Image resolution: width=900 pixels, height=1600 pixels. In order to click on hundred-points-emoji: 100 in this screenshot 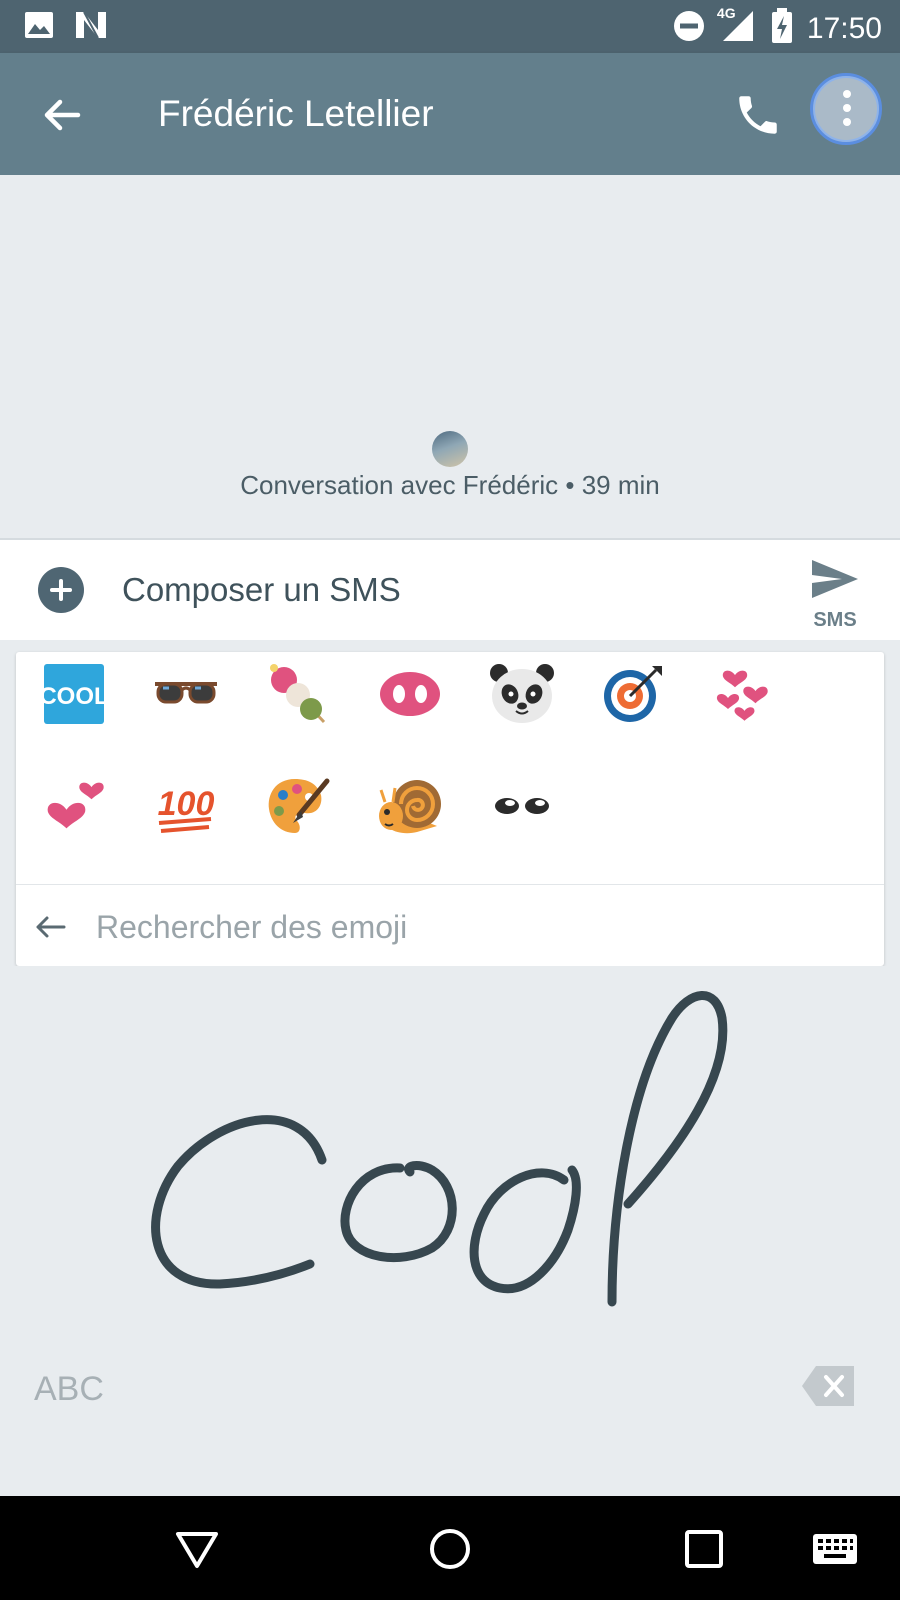, I will do `click(186, 806)`.